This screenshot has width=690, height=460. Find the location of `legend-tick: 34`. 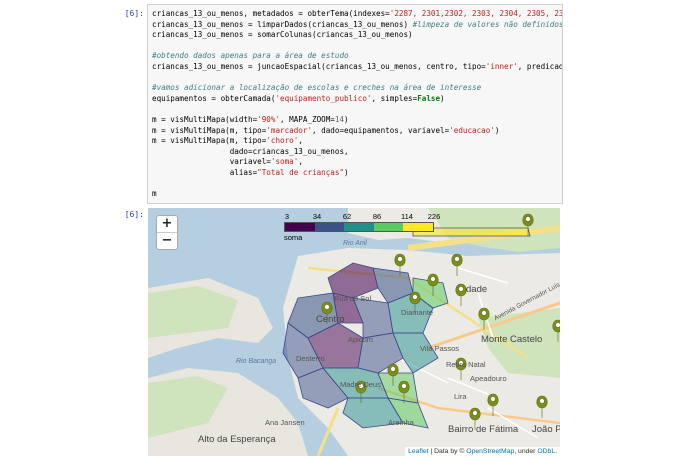

legend-tick: 34 is located at coordinates (317, 216).